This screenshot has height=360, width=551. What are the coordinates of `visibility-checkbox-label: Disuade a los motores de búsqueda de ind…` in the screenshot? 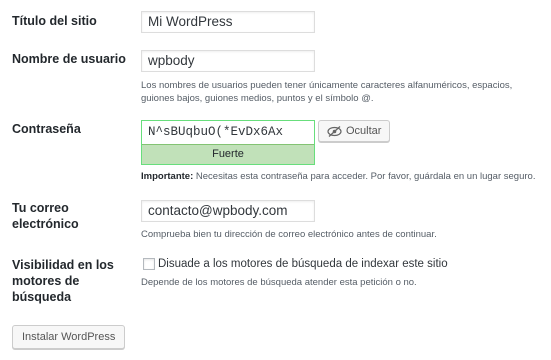 It's located at (303, 264).